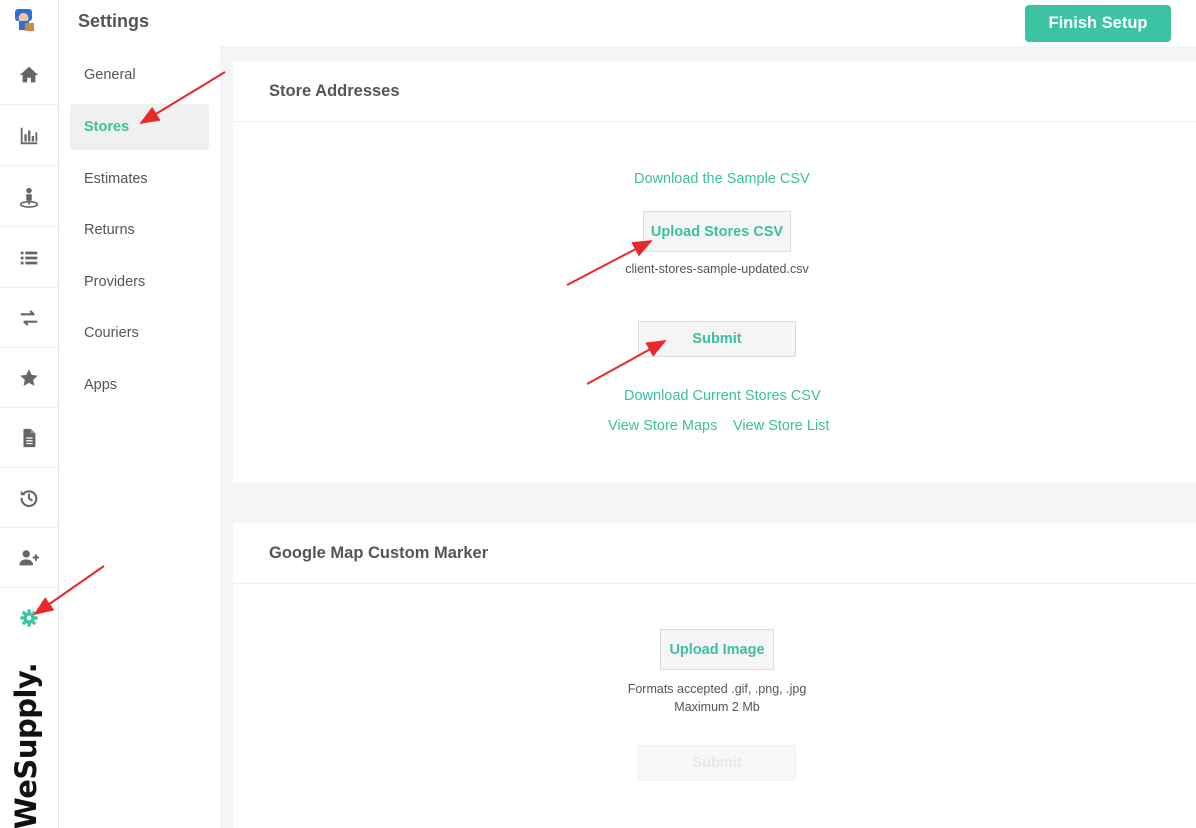 This screenshot has height=828, width=1196. Describe the element at coordinates (714, 91) in the screenshot. I see `store-addresses-title: Store Addresses` at that location.